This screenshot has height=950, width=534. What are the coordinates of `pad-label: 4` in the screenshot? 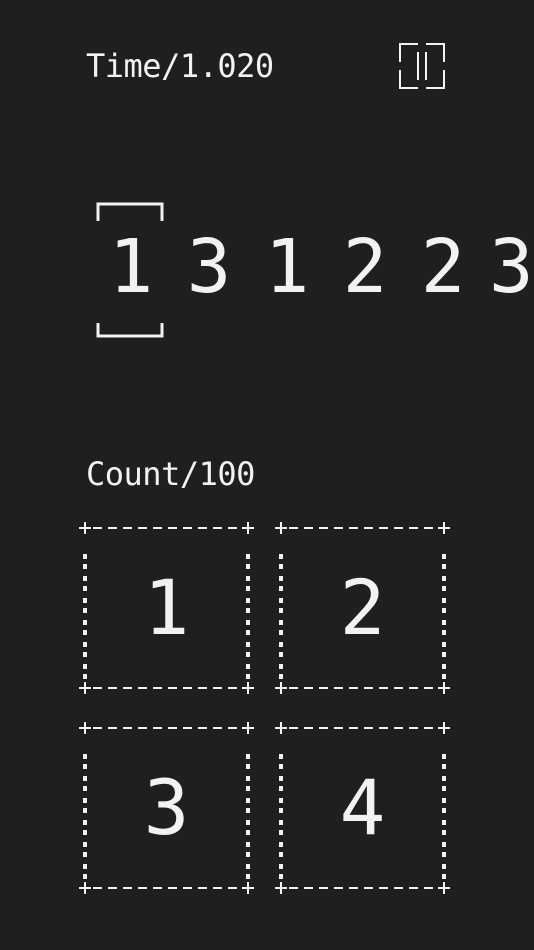 It's located at (362, 807).